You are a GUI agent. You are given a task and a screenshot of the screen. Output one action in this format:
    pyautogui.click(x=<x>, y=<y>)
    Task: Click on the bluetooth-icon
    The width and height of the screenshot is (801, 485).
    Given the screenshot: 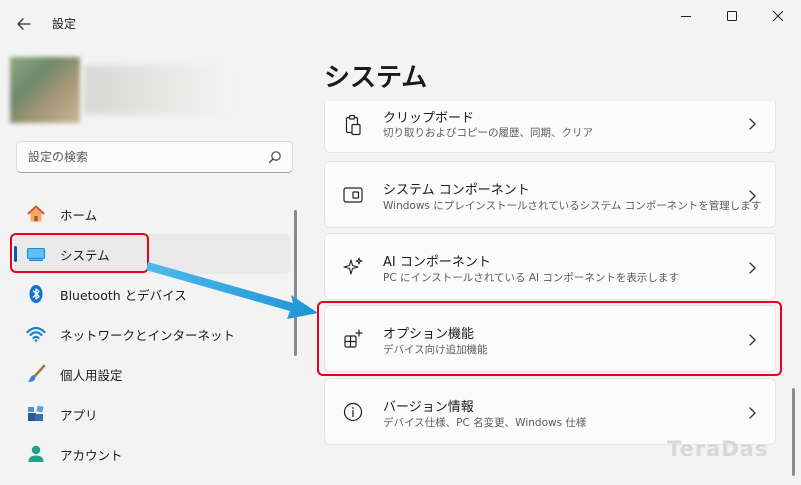 What is the action you would take?
    pyautogui.click(x=36, y=294)
    